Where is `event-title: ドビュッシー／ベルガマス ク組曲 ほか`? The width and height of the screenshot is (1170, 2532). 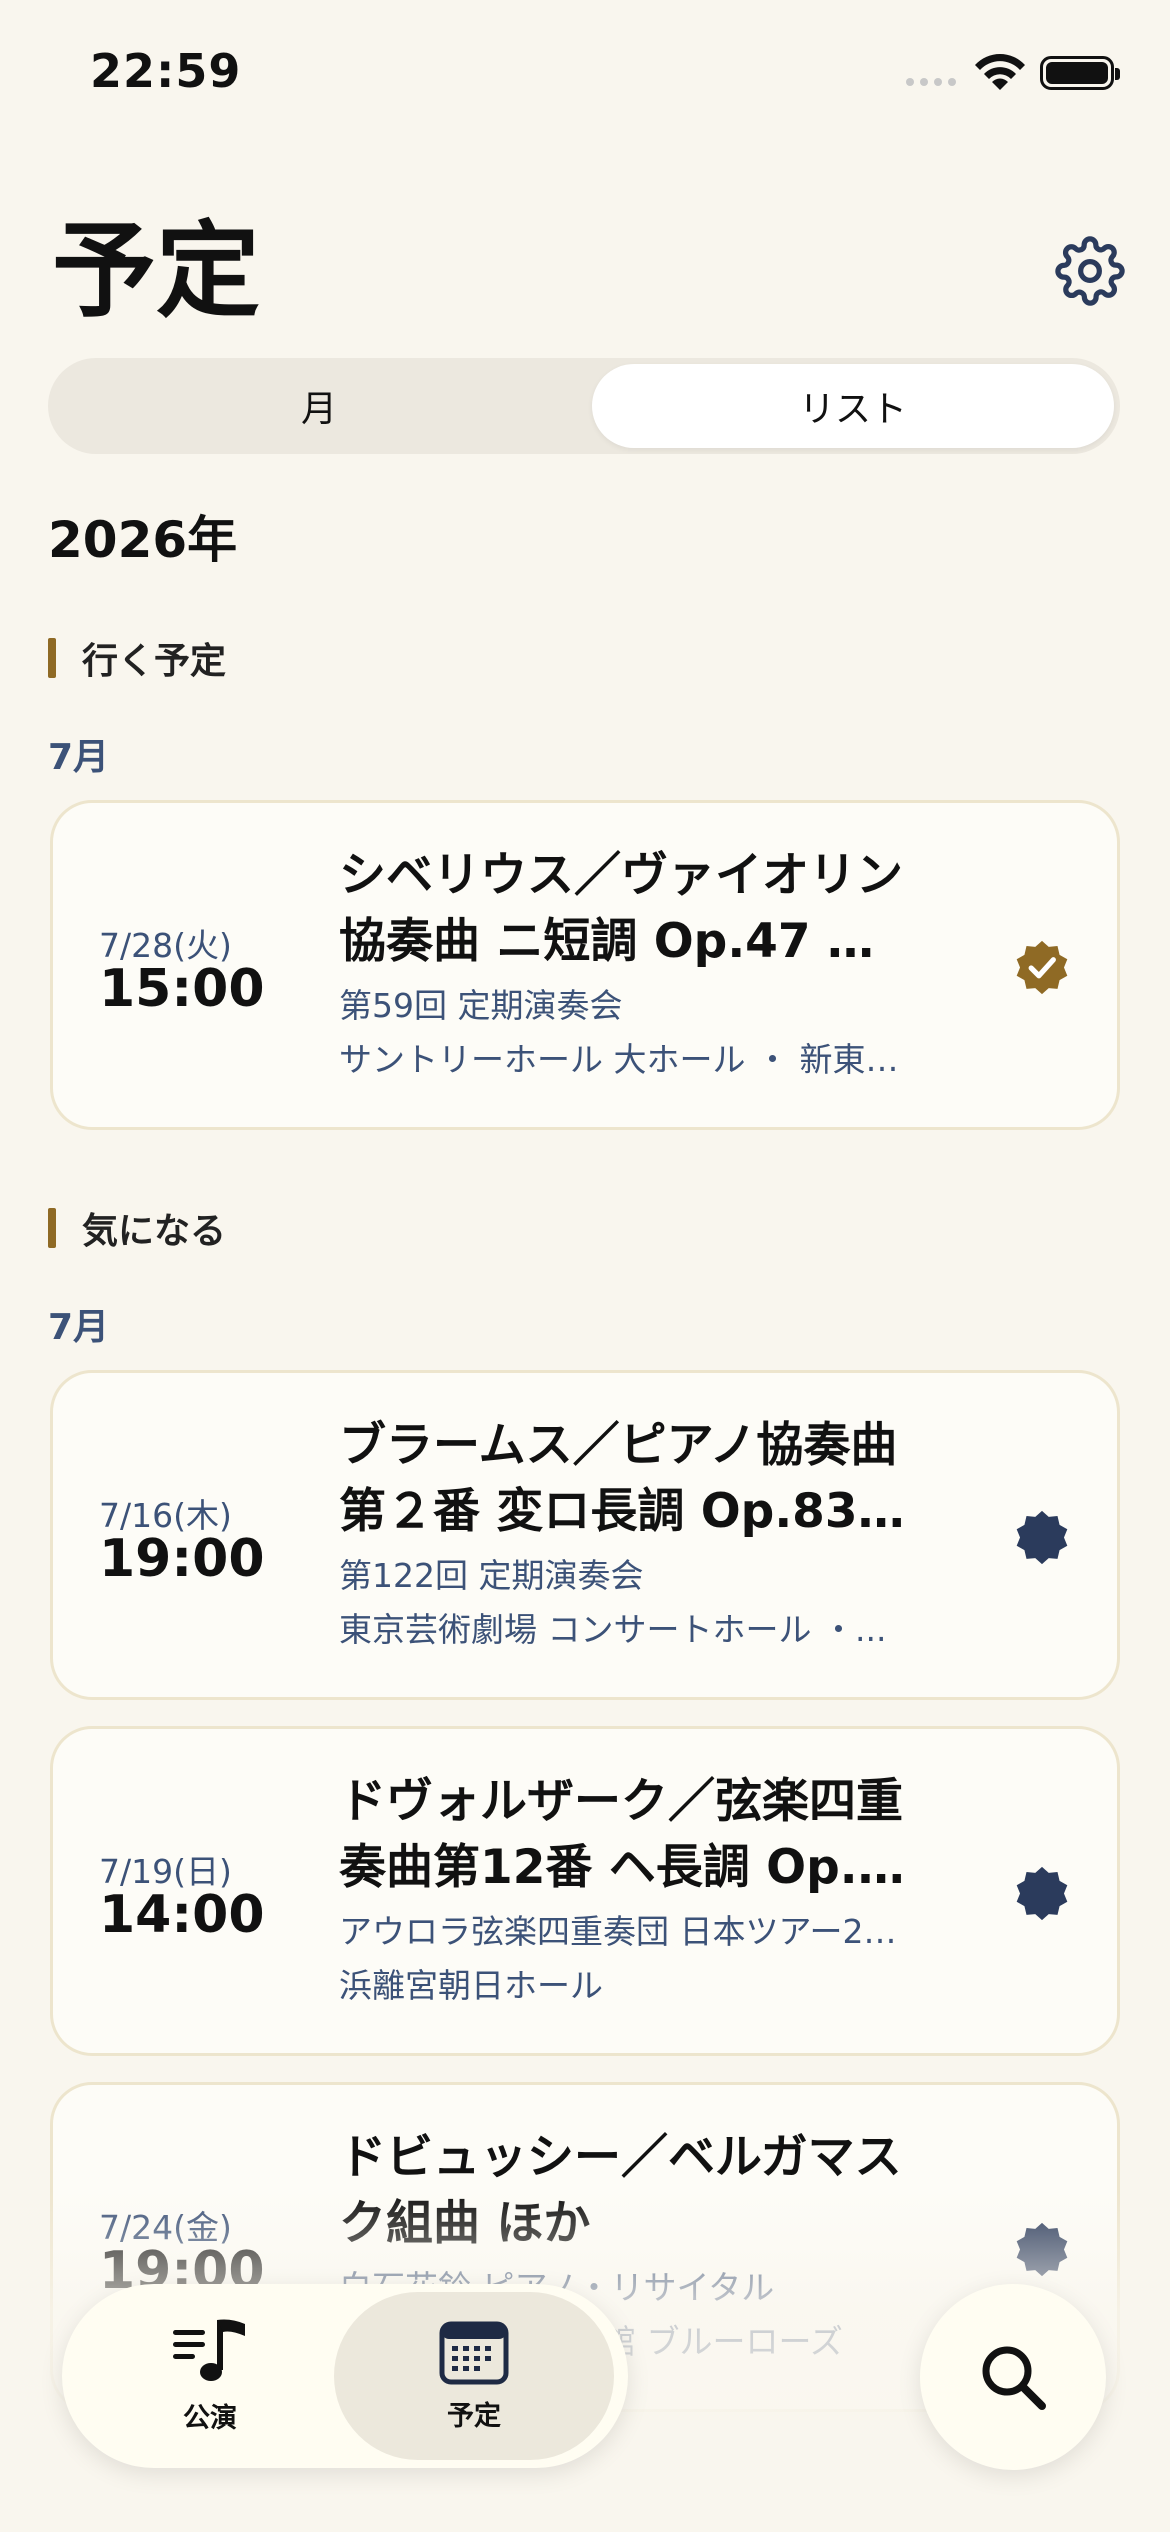
event-title: ドビュッシー／ベルガマス ク組曲 ほか is located at coordinates (629, 2191).